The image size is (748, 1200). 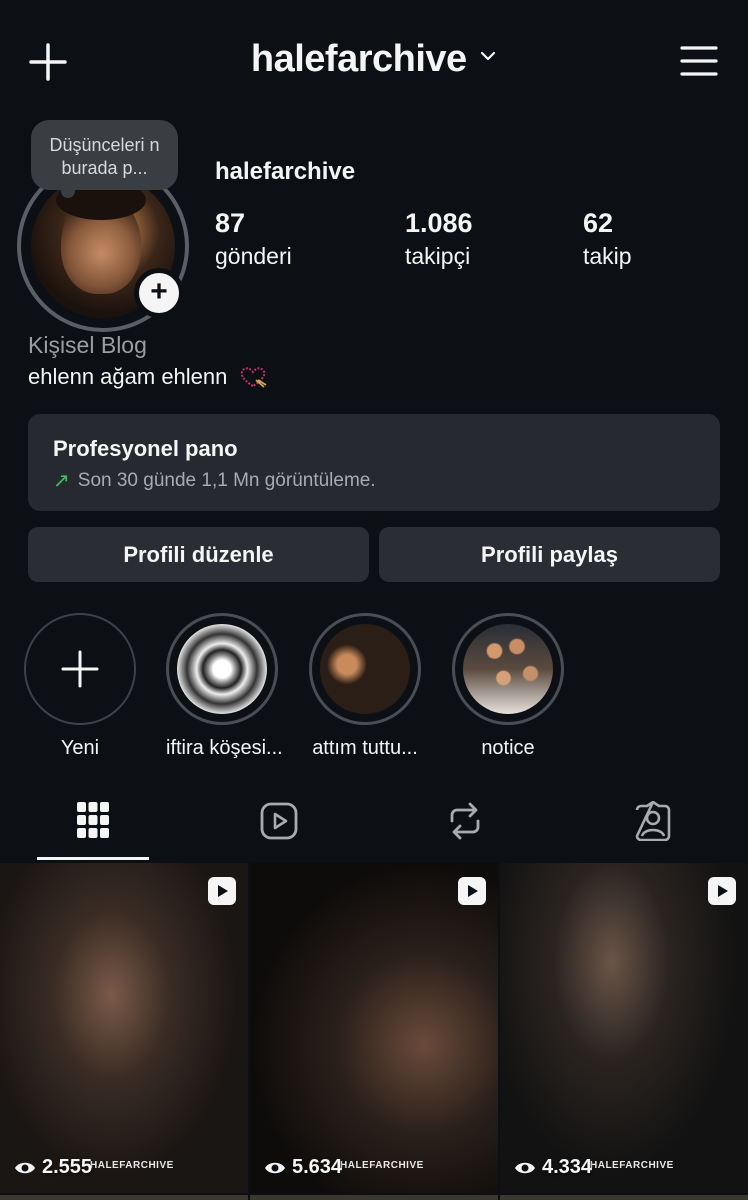 I want to click on stat-posts-value: 87, so click(x=230, y=223).